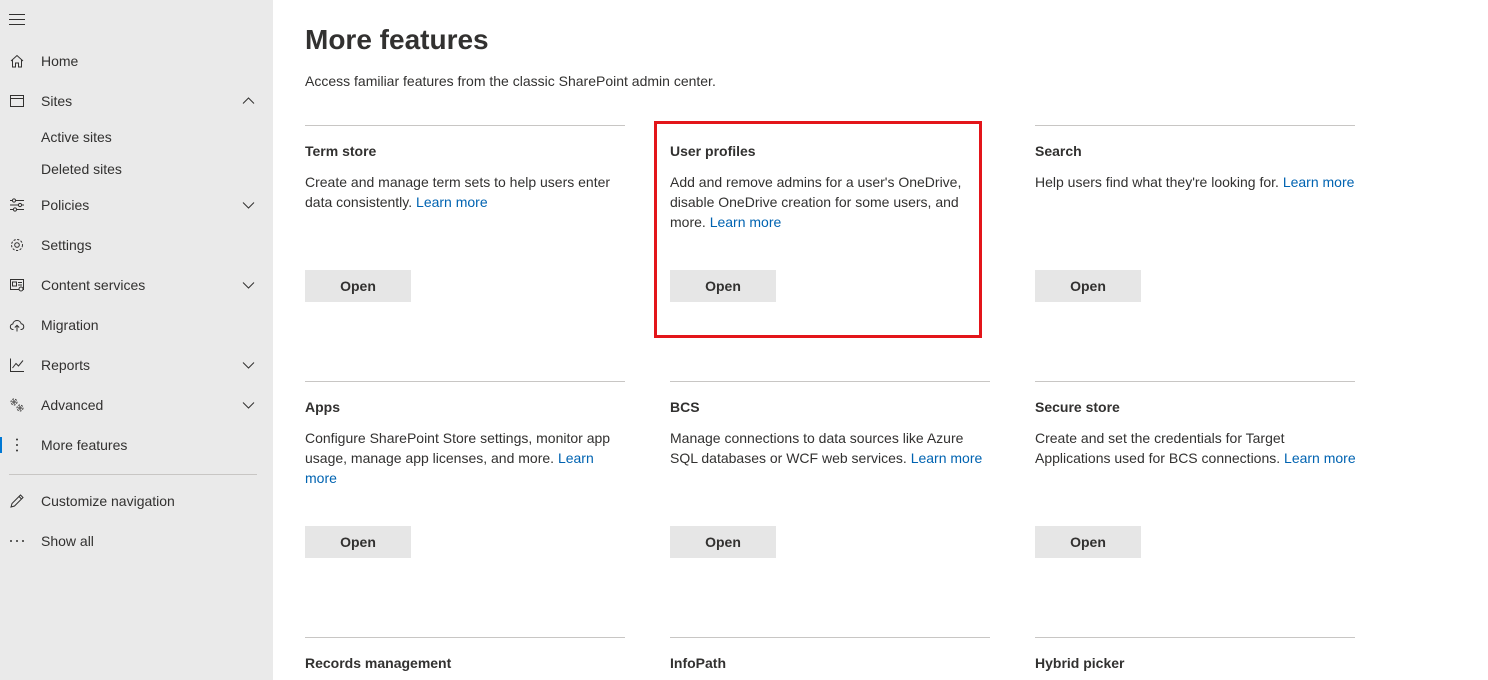  I want to click on nav-item-content-services: Content services, so click(136, 285).